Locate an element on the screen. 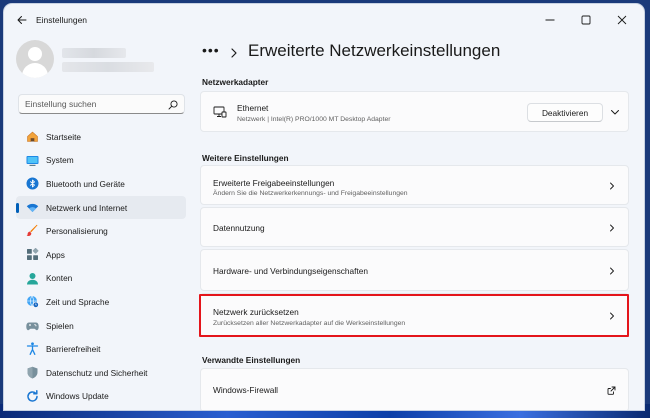 The height and width of the screenshot is (418, 650). ethernet-icon is located at coordinates (220, 112).